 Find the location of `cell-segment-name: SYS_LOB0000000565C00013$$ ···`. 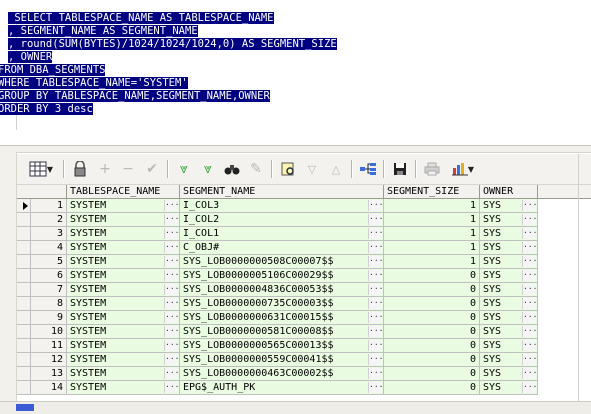

cell-segment-name: SYS_LOB0000000565C00013$$ ··· is located at coordinates (282, 346).